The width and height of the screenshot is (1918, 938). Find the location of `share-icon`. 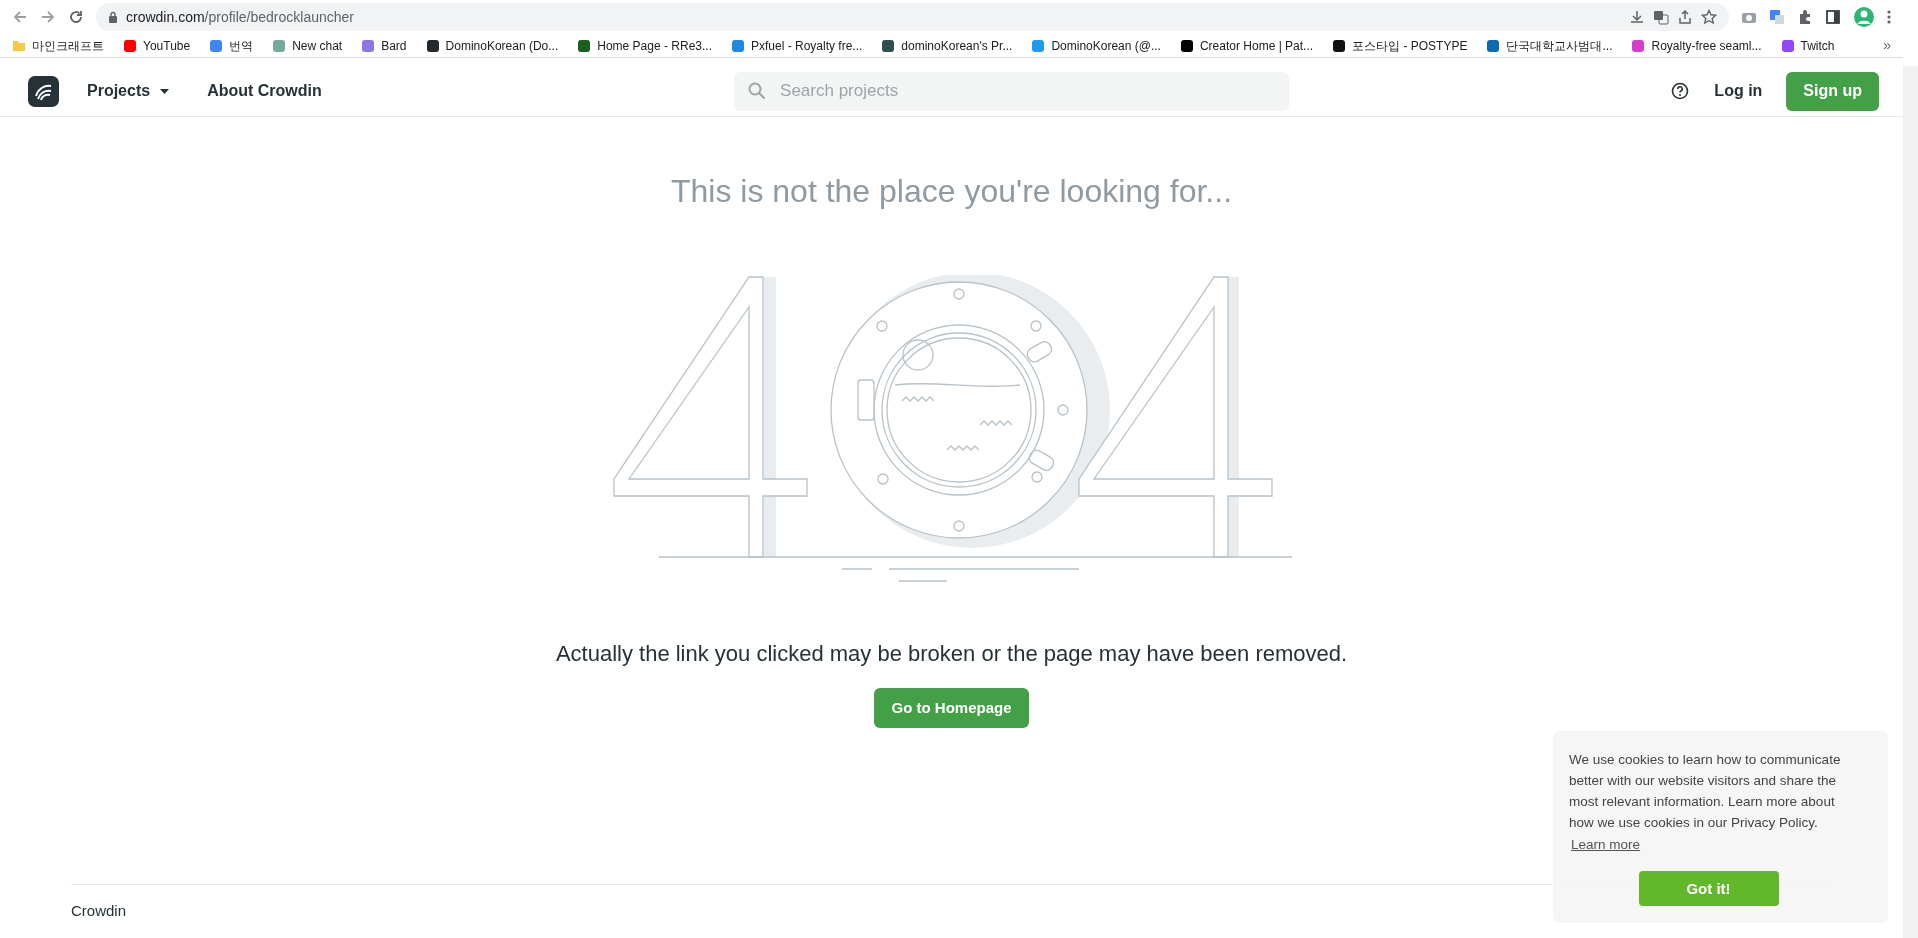

share-icon is located at coordinates (1685, 17).